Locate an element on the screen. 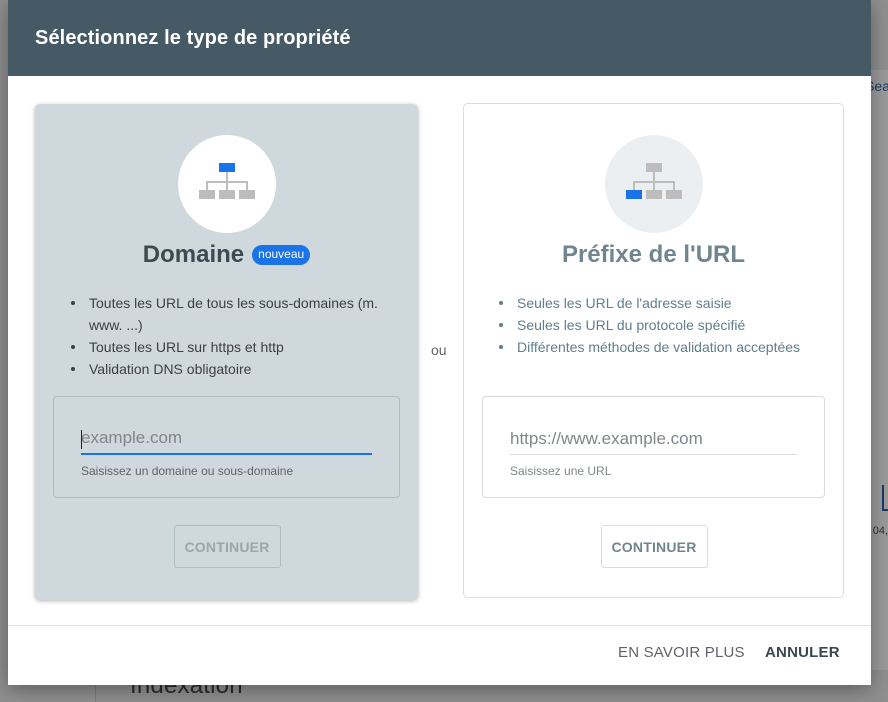 The height and width of the screenshot is (702, 888). domain-title: Domaine is located at coordinates (193, 254).